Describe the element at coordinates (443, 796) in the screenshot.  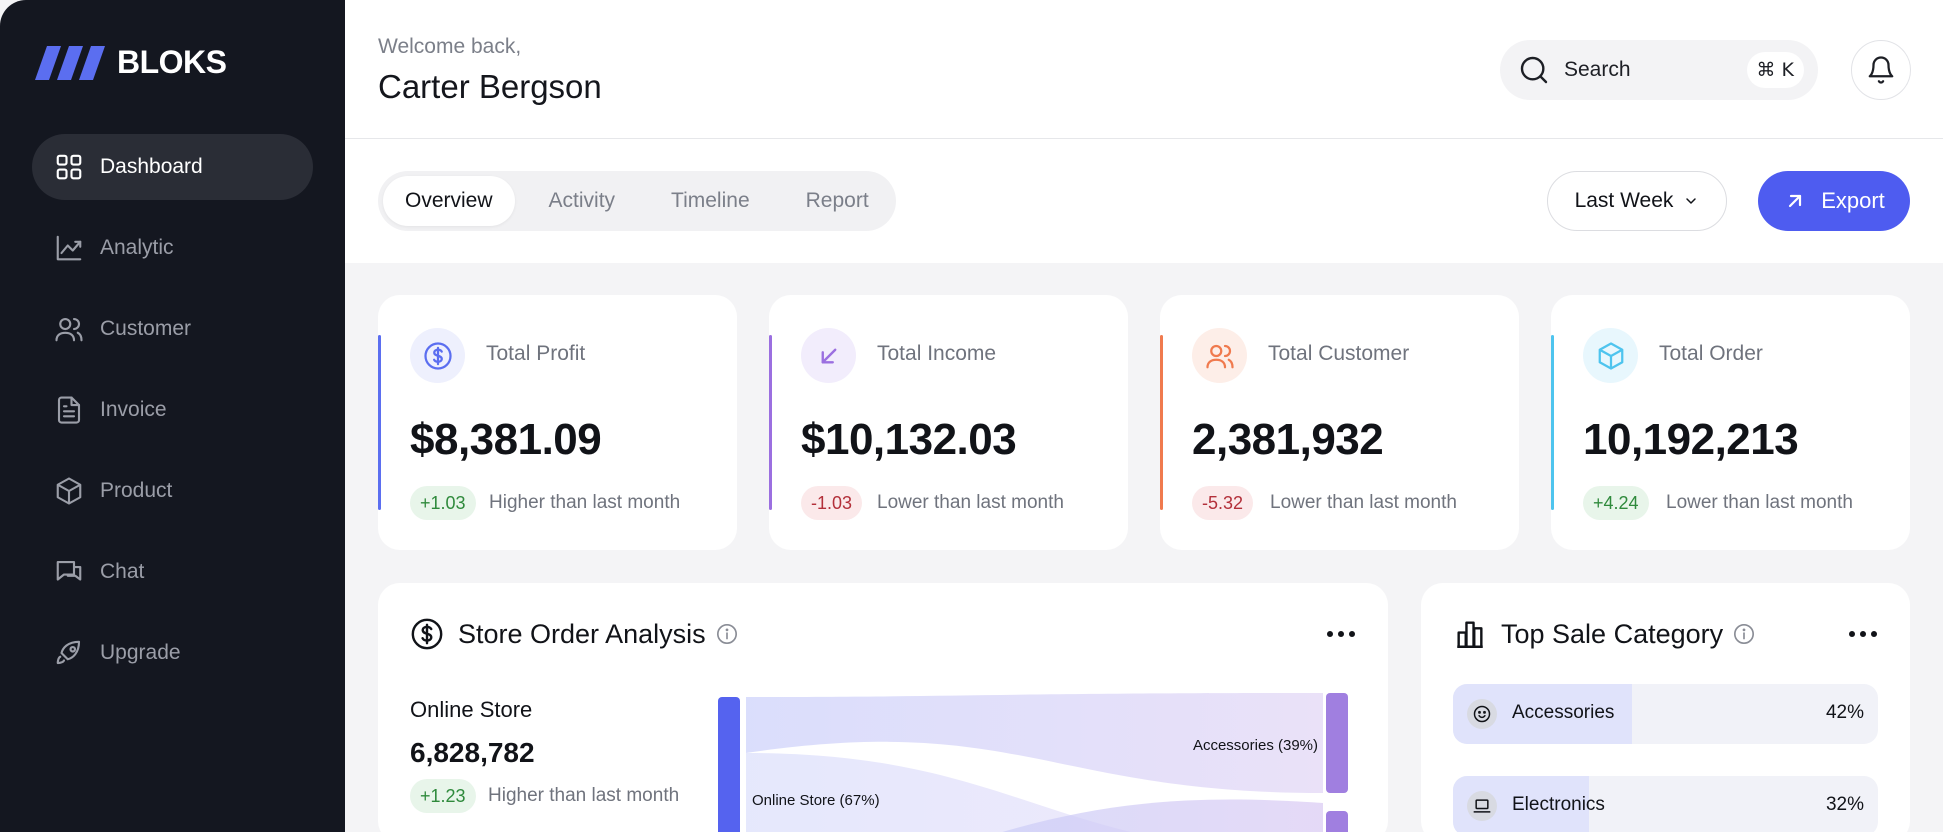
I see `change-badge: +1.23` at that location.